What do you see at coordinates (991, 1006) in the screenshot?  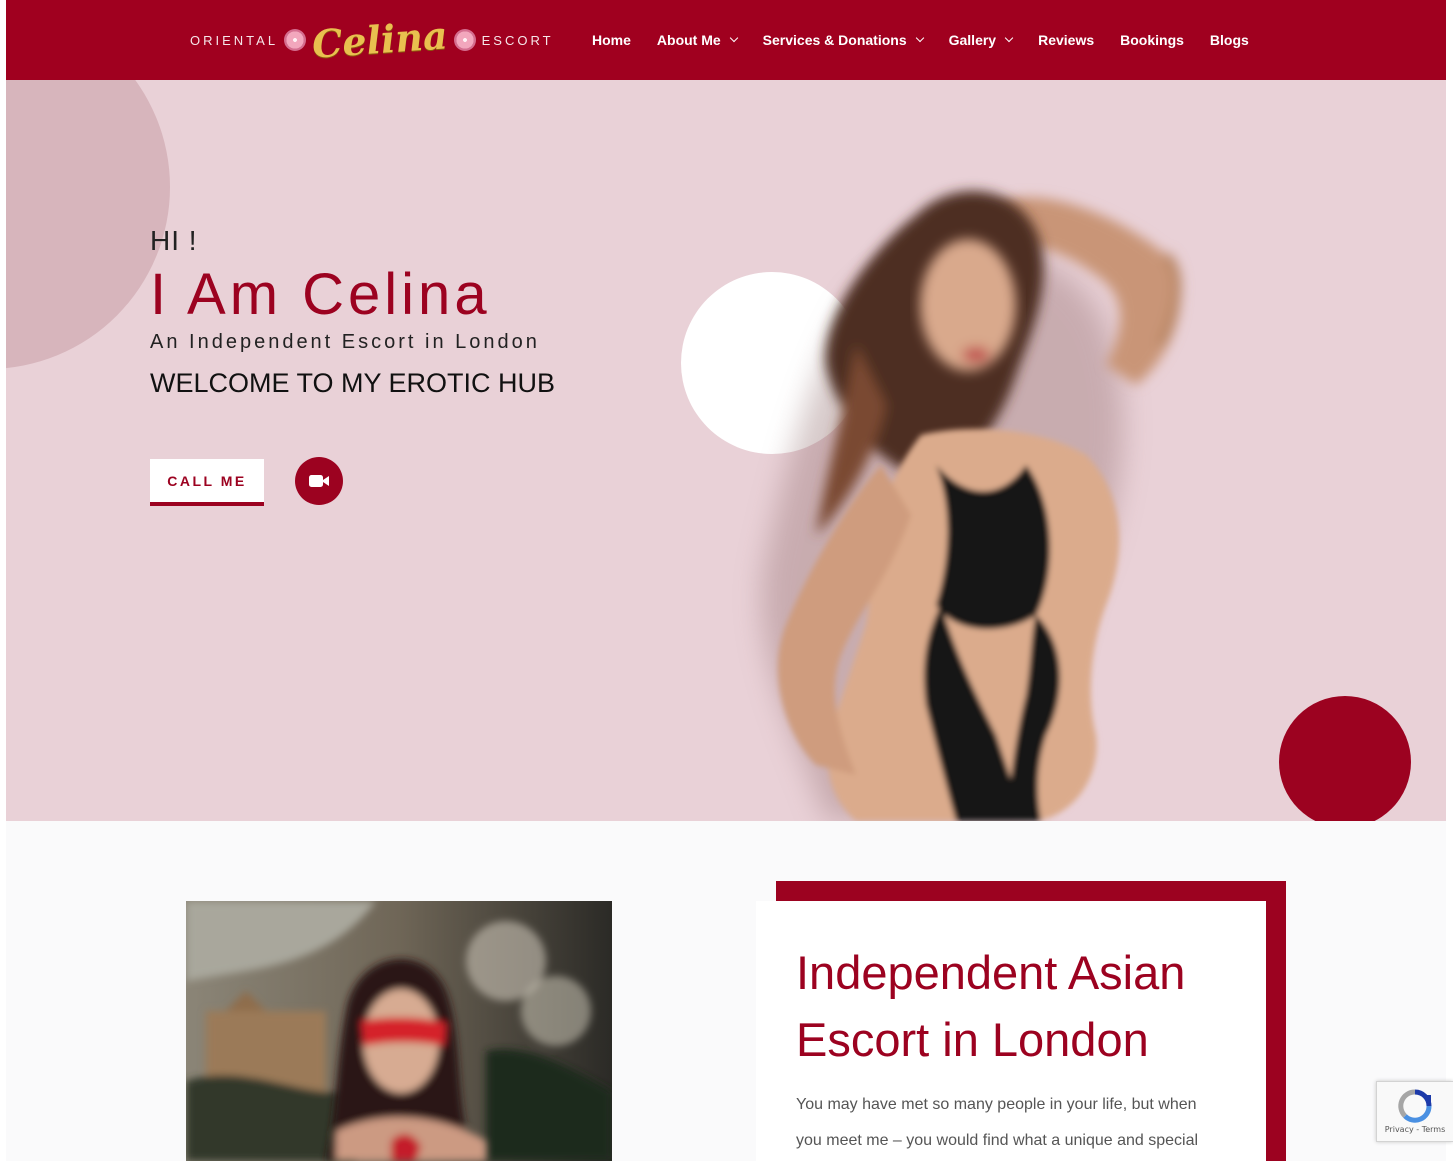 I see `about-title: Independent Asian Escort in London` at bounding box center [991, 1006].